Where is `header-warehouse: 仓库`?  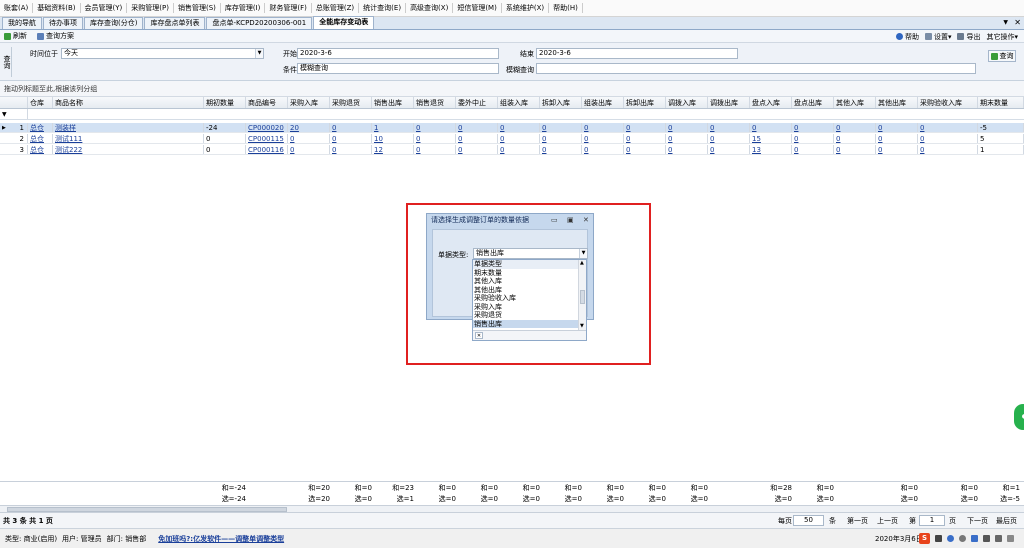 header-warehouse: 仓库 is located at coordinates (40, 102).